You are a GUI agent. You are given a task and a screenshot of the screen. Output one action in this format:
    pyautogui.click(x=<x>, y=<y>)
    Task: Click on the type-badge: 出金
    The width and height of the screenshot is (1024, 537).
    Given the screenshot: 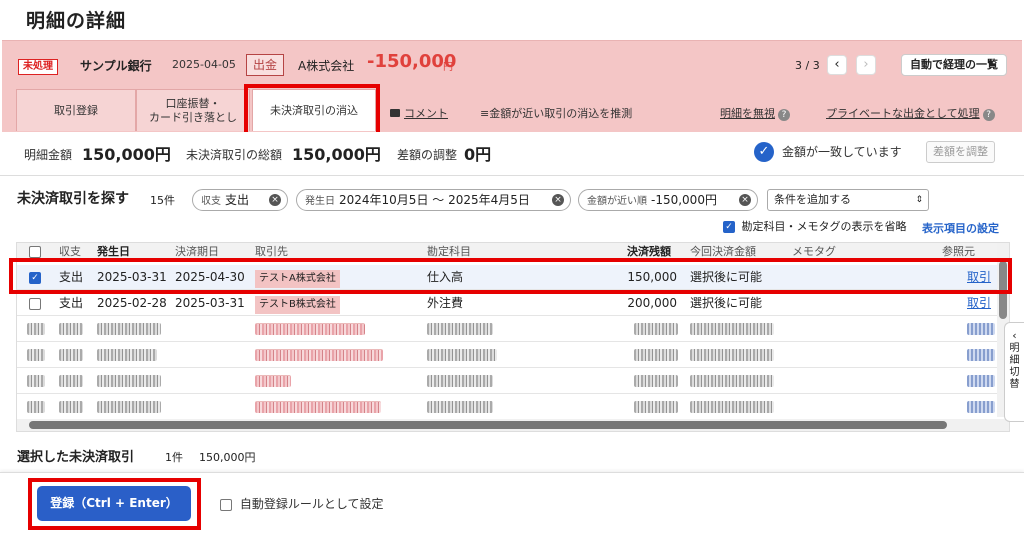 What is the action you would take?
    pyautogui.click(x=265, y=65)
    